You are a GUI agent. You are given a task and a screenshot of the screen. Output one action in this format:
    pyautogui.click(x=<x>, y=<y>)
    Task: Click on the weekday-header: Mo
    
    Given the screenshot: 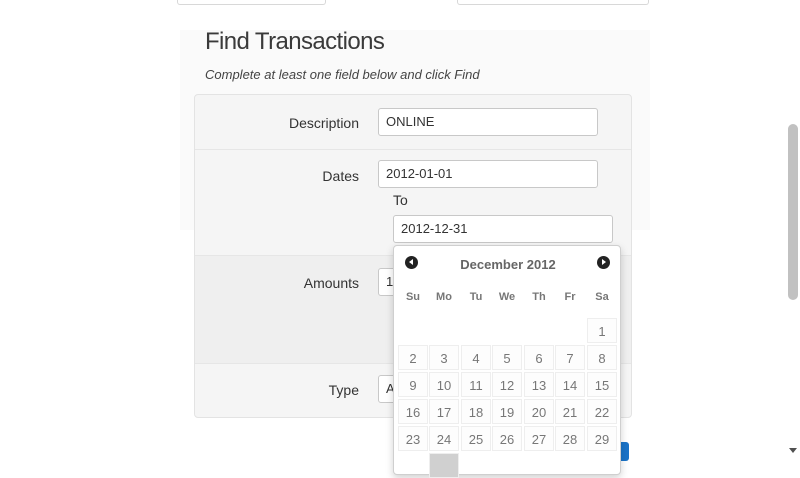 What is the action you would take?
    pyautogui.click(x=444, y=297)
    